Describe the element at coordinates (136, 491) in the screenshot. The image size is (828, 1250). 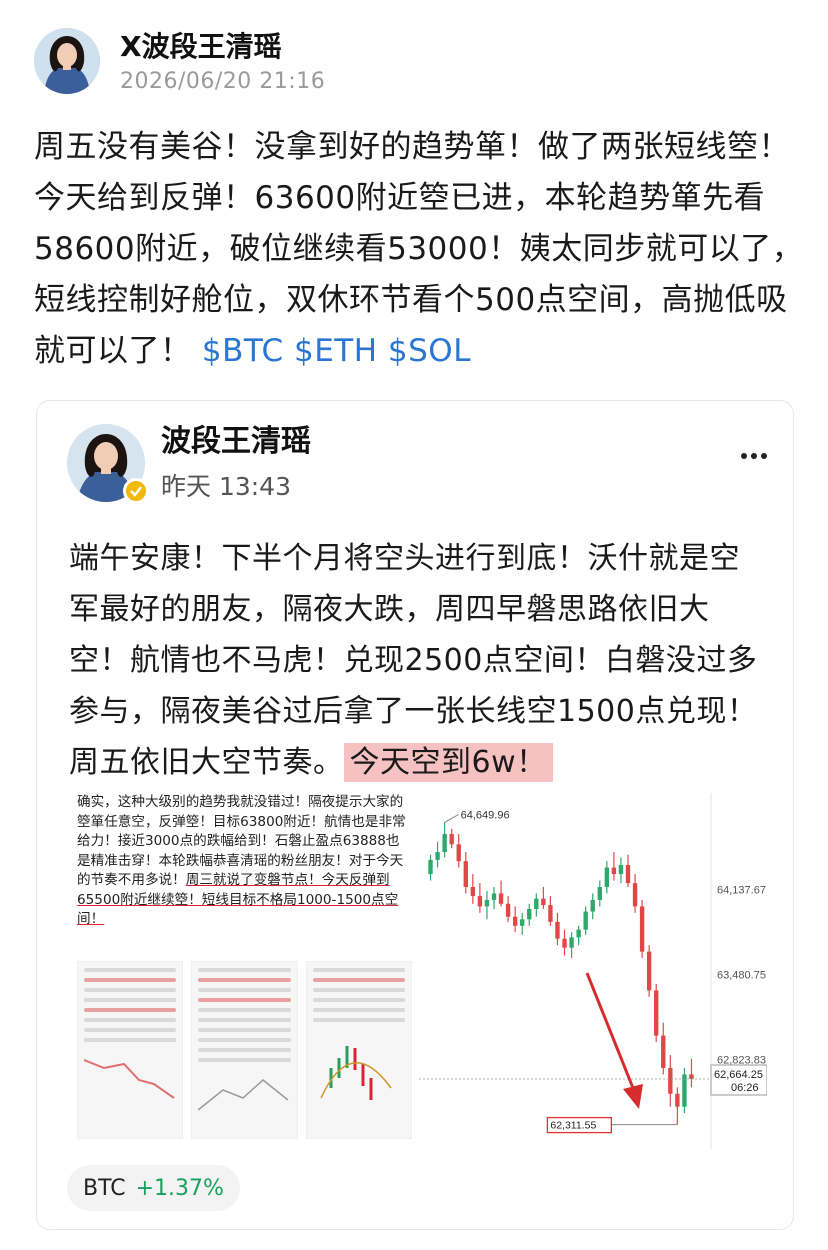
I see `verified-badge-icon` at that location.